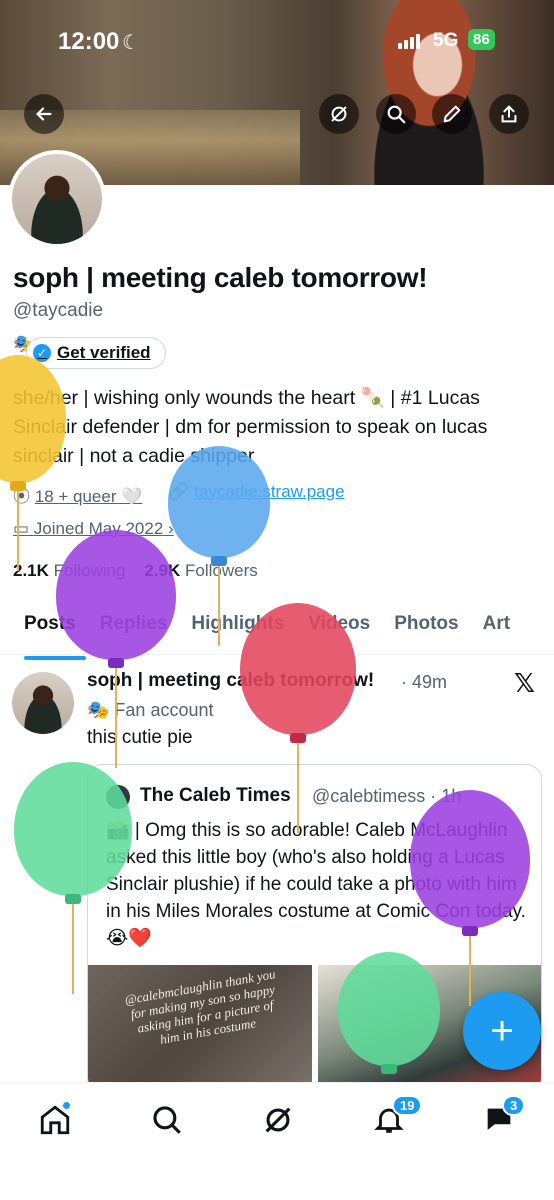 This screenshot has height=1200, width=554. I want to click on tab-replies: Replies, so click(134, 628).